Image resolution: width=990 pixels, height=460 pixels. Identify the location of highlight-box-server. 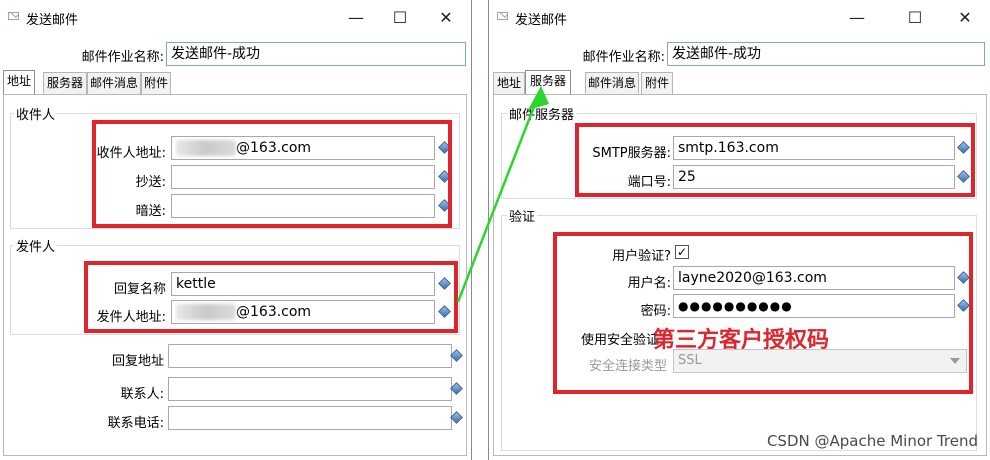
(775, 160).